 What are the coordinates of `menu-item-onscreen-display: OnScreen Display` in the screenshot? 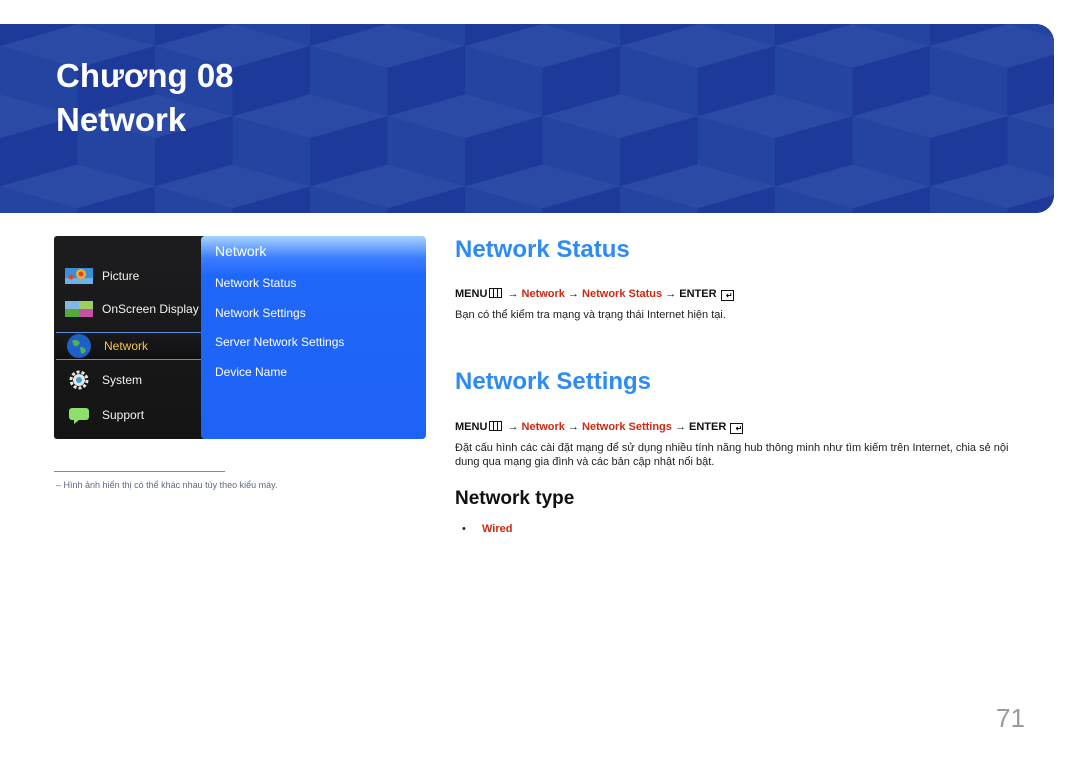 It's located at (129, 309).